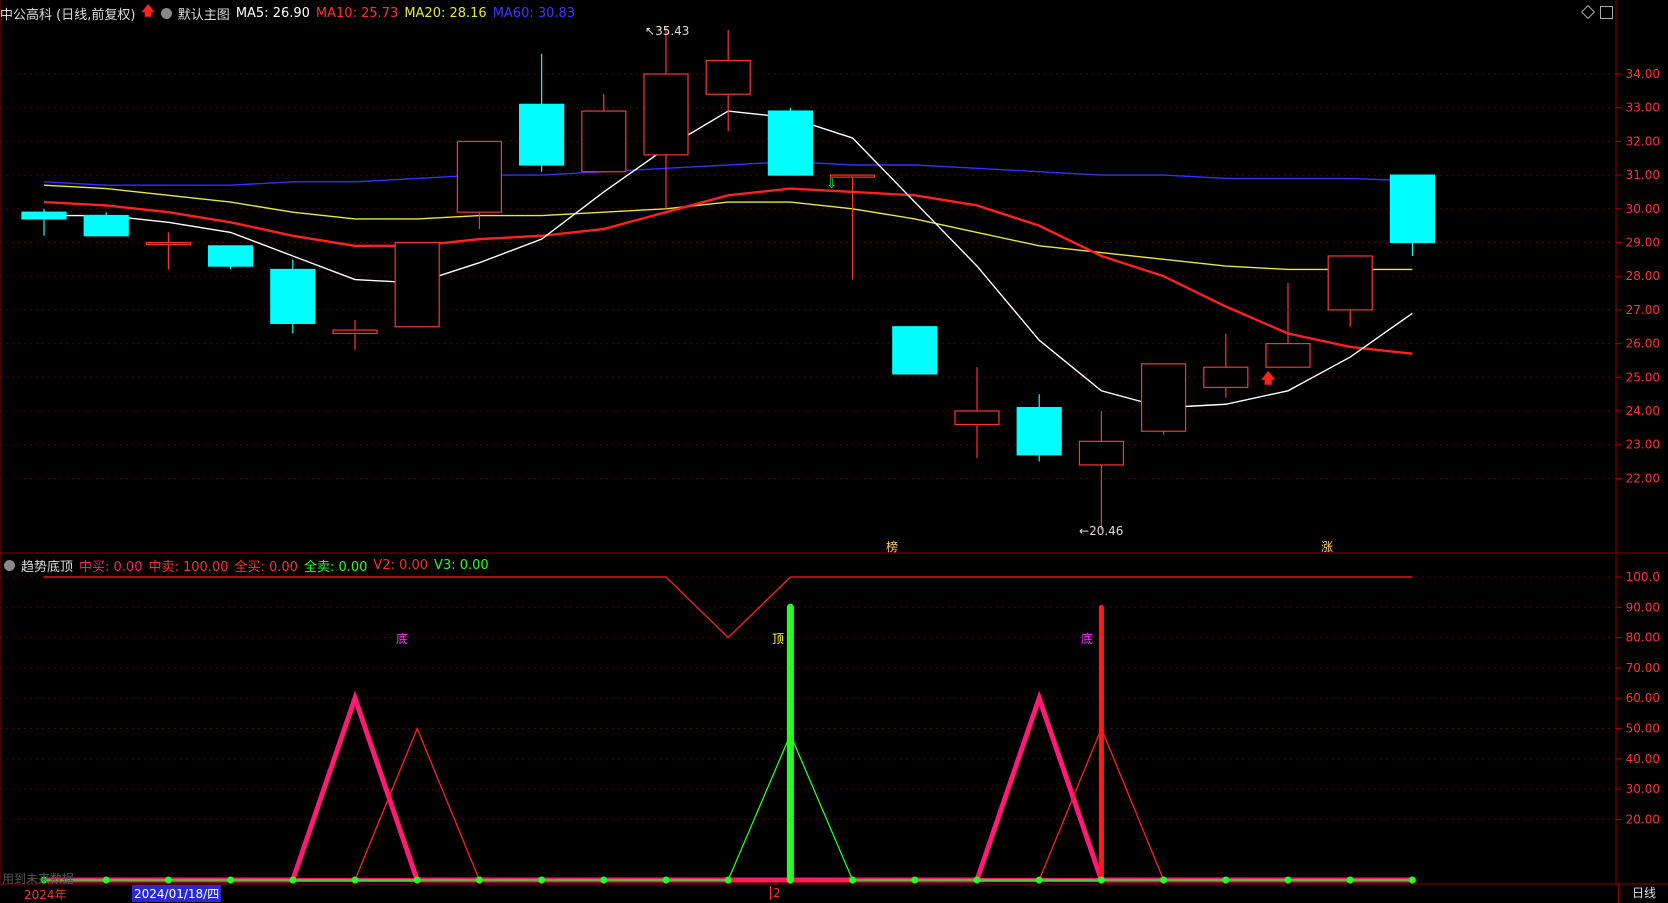  What do you see at coordinates (1643, 141) in the screenshot?
I see `price-axis-label: 32.00` at bounding box center [1643, 141].